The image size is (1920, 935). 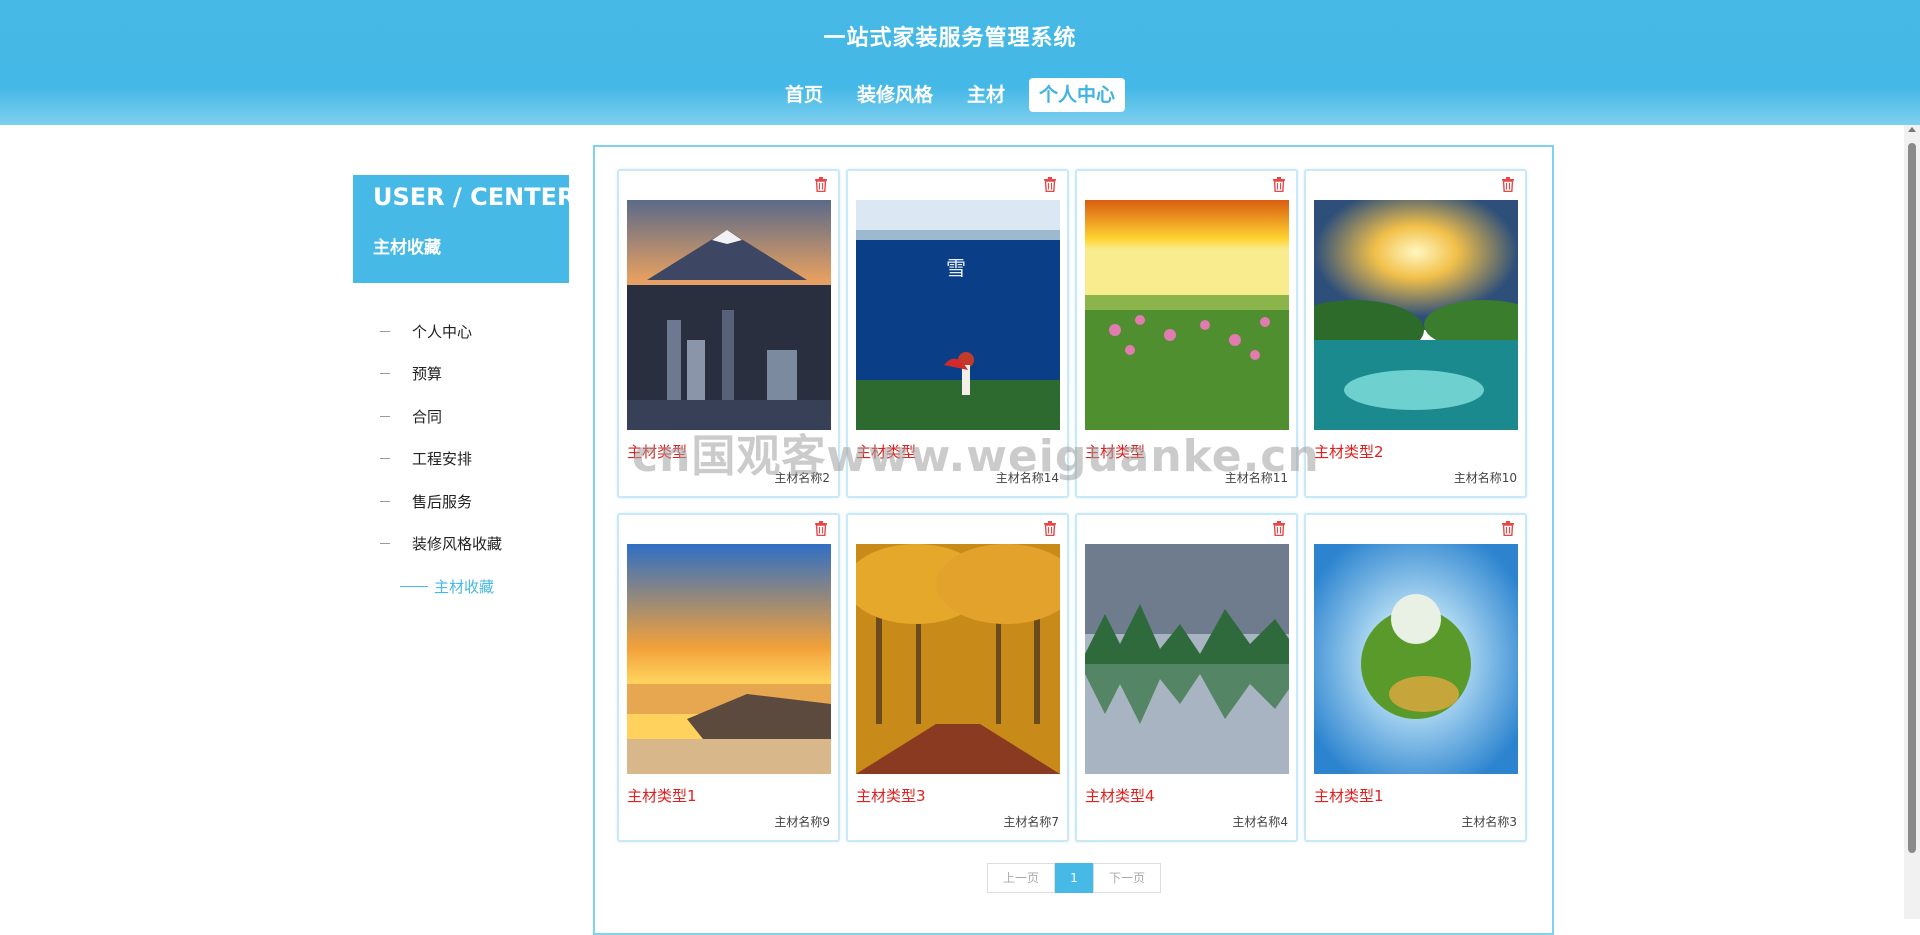 I want to click on pagination: 上一页 1 下一页, so click(x=1074, y=878).